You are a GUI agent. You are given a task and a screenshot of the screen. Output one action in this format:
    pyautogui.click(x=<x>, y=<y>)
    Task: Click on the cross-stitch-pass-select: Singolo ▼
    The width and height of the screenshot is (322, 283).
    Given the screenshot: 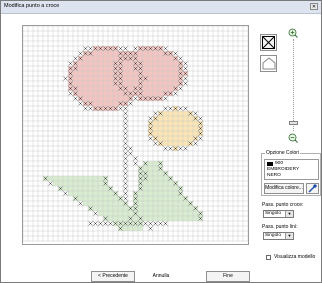 What is the action you would take?
    pyautogui.click(x=278, y=214)
    